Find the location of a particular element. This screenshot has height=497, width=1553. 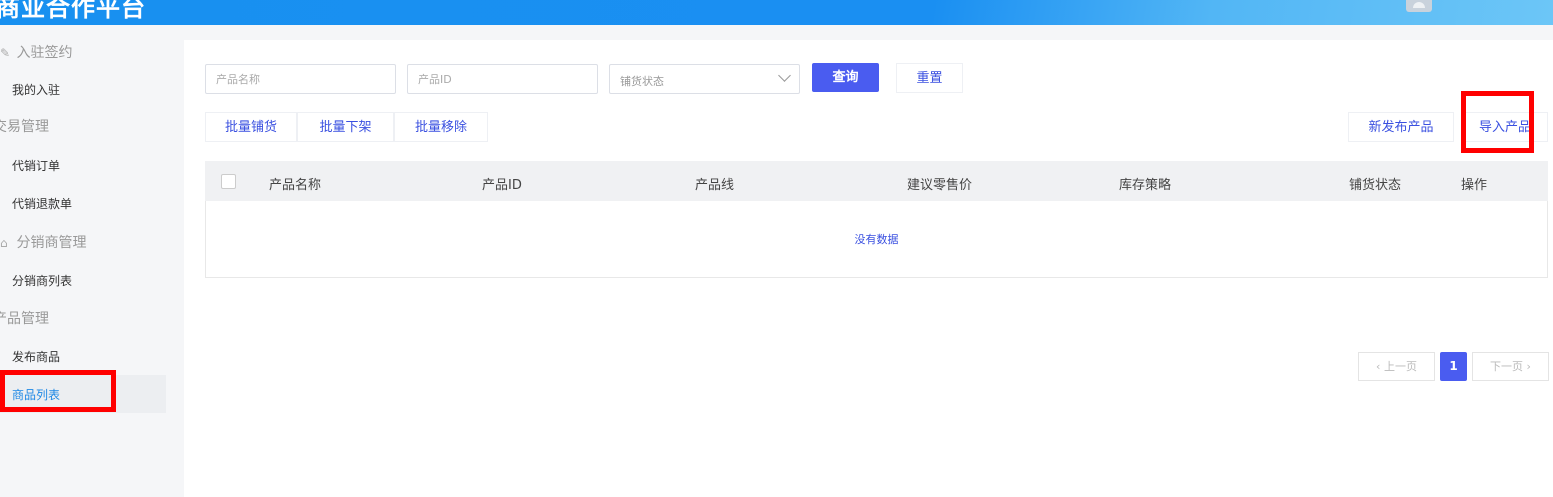

sidebar-item-consign-orders: 代销订单 is located at coordinates (36, 165).